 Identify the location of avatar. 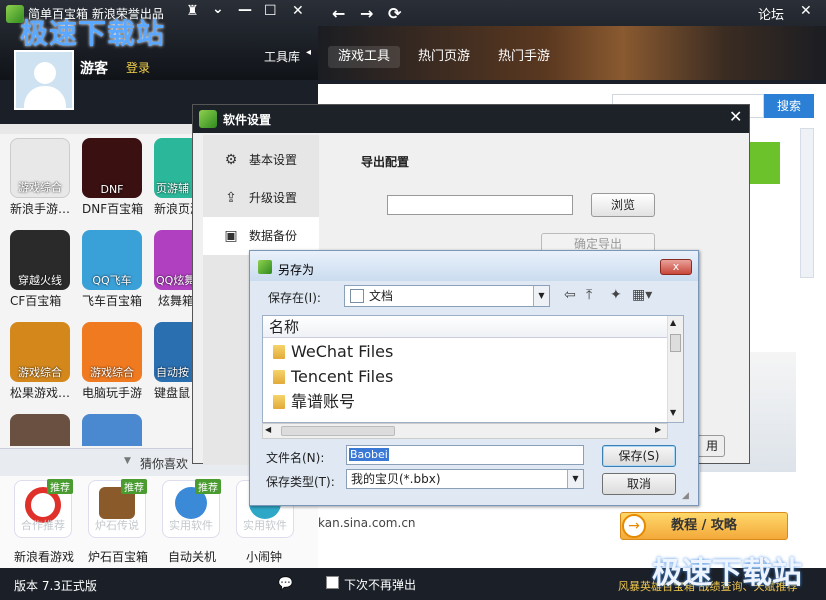
(44, 80).